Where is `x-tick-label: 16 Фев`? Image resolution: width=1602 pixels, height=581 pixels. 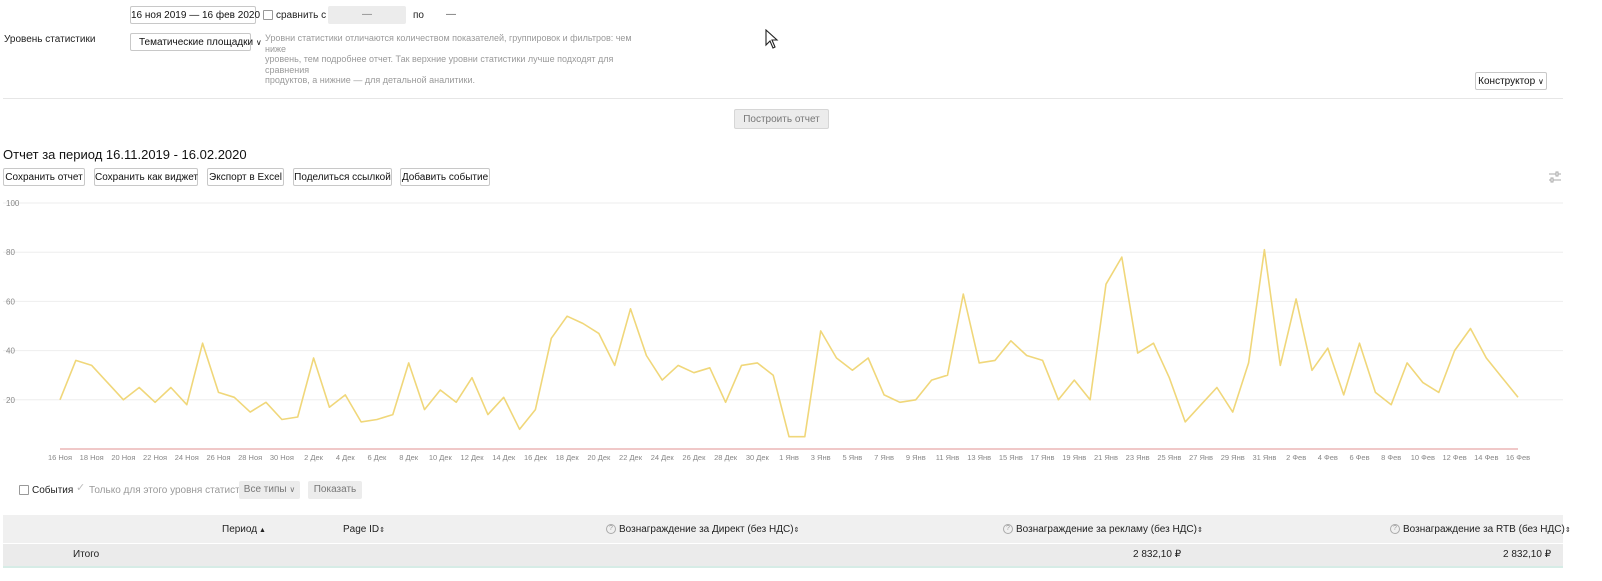
x-tick-label: 16 Фев is located at coordinates (1518, 457).